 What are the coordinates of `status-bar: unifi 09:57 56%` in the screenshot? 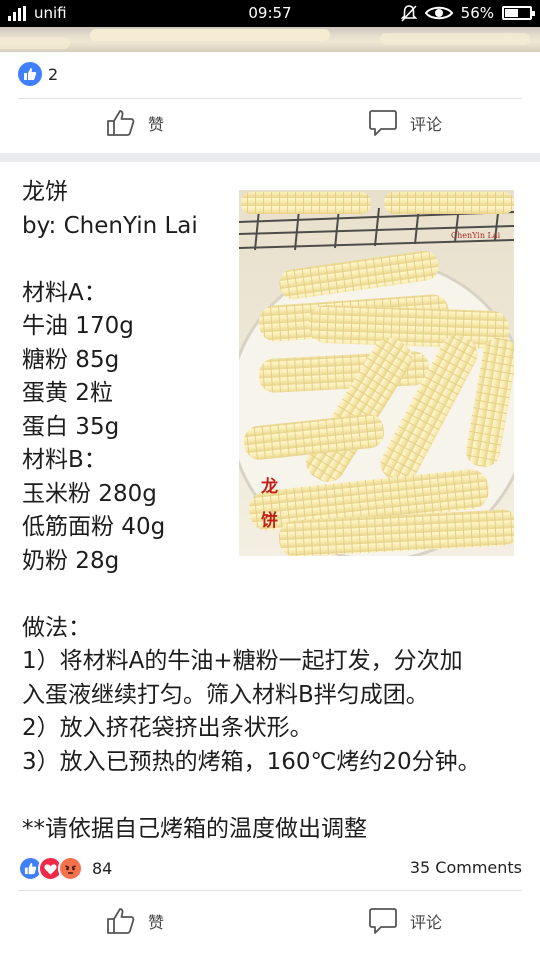 It's located at (270, 13).